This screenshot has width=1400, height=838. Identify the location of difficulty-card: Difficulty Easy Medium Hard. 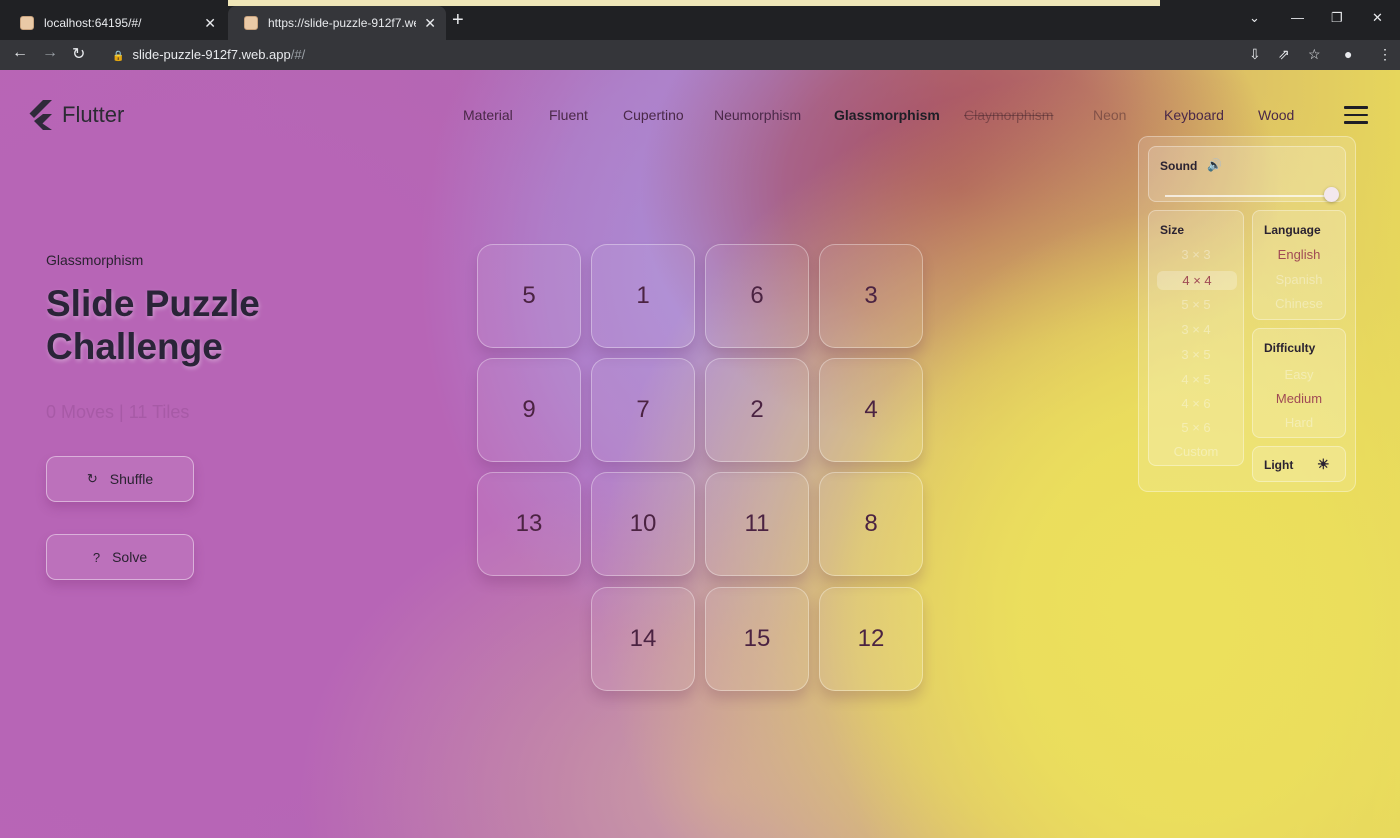
(1299, 383).